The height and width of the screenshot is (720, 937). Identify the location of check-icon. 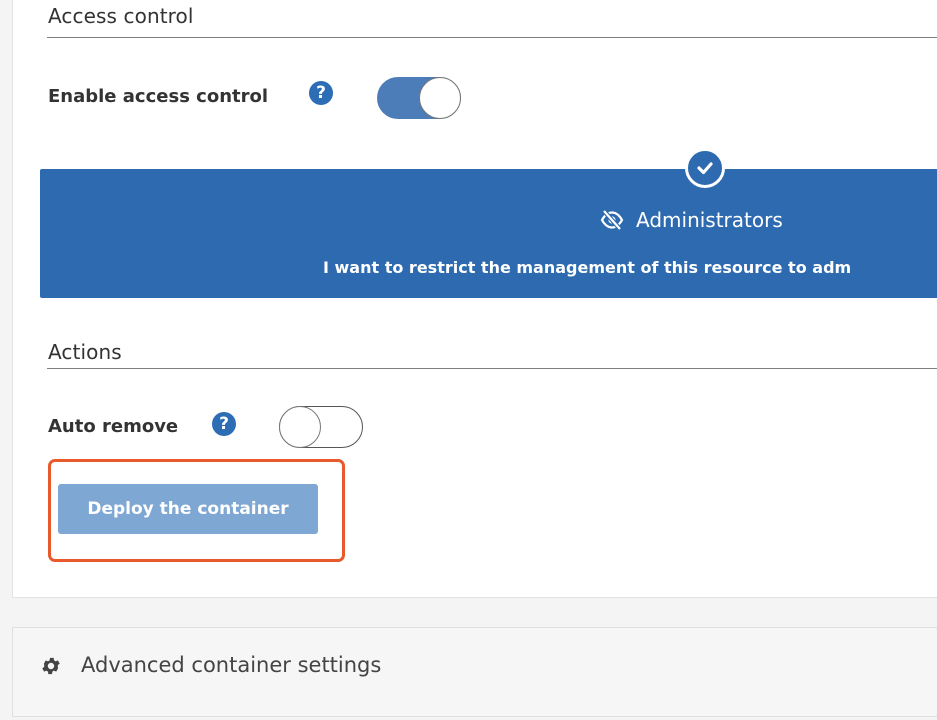
(705, 168).